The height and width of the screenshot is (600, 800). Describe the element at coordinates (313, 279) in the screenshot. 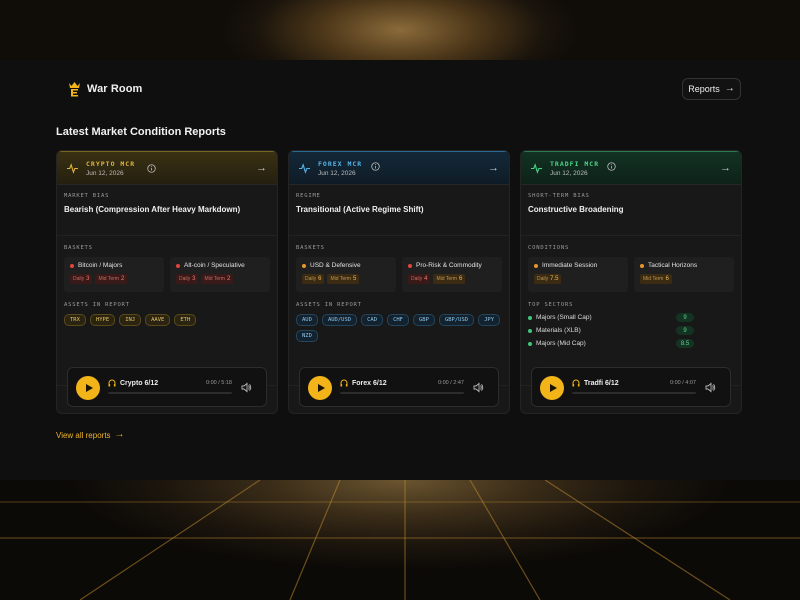

I see `daily-score-tag: Daily 6` at that location.